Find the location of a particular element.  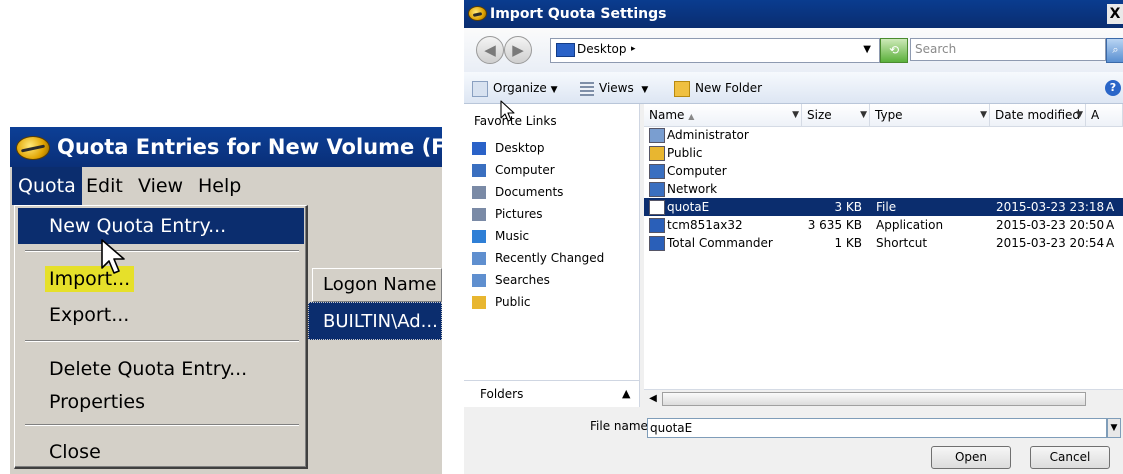

column-header-date-modified: Date modified ▼ is located at coordinates (1038, 115).